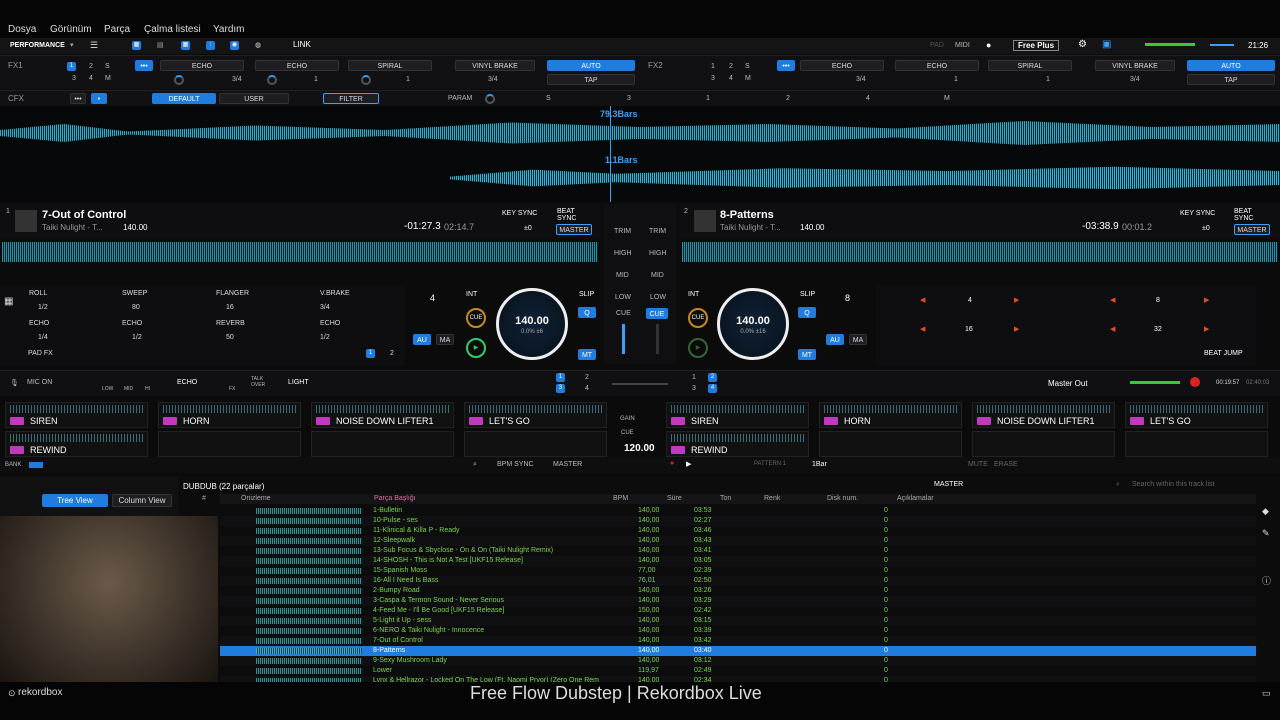 The width and height of the screenshot is (1280, 720). I want to click on sampler-master: MASTER, so click(567, 464).